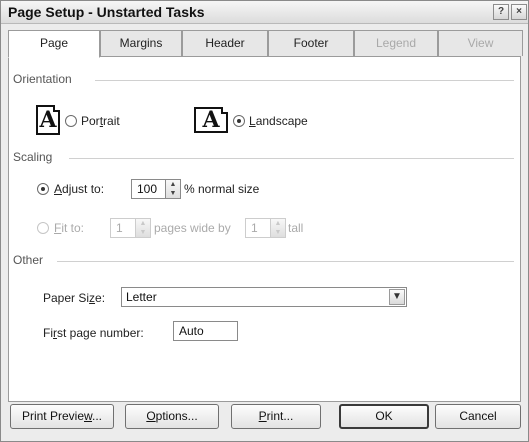 The image size is (529, 442). What do you see at coordinates (141, 43) in the screenshot?
I see `tab-margins: Margins` at bounding box center [141, 43].